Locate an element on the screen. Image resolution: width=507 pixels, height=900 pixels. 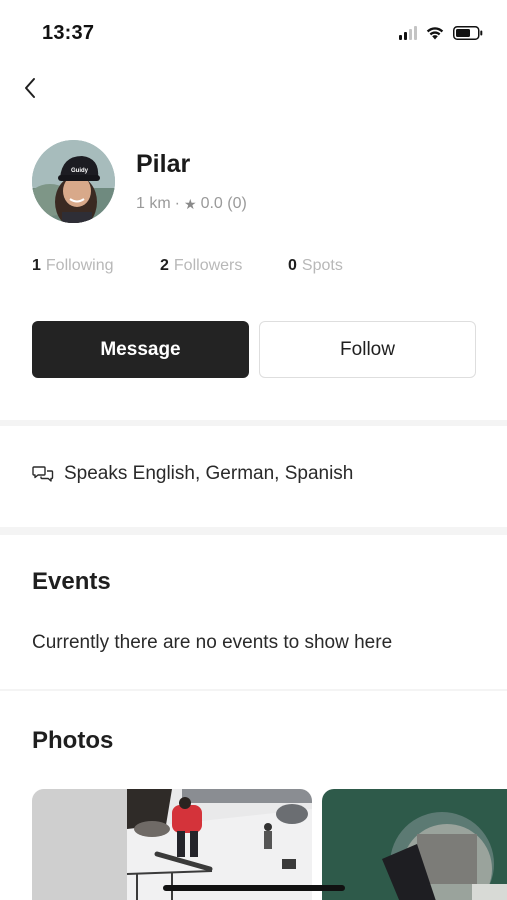
profile-header: Guidy Pilar 1 km · ★ 0.0 (0) is located at coordinates (257, 182).